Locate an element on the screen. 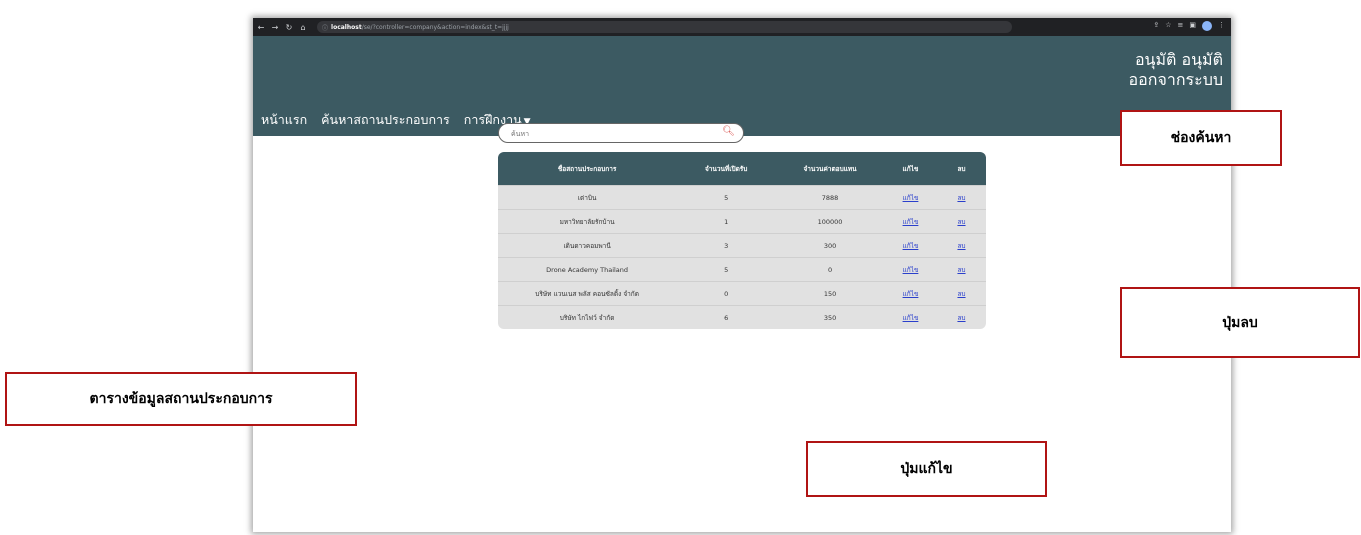  url-host: localhost is located at coordinates (346, 27).